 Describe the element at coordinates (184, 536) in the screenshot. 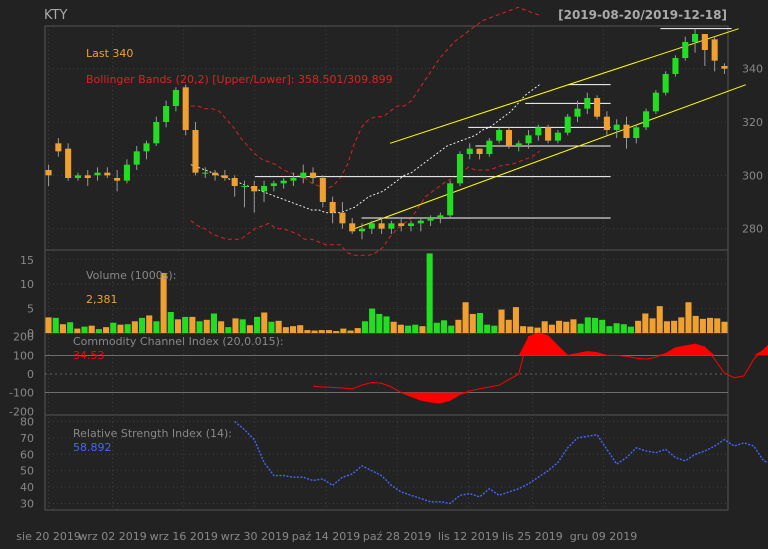

I see `x-tick-label: wrz 16 2019` at that location.